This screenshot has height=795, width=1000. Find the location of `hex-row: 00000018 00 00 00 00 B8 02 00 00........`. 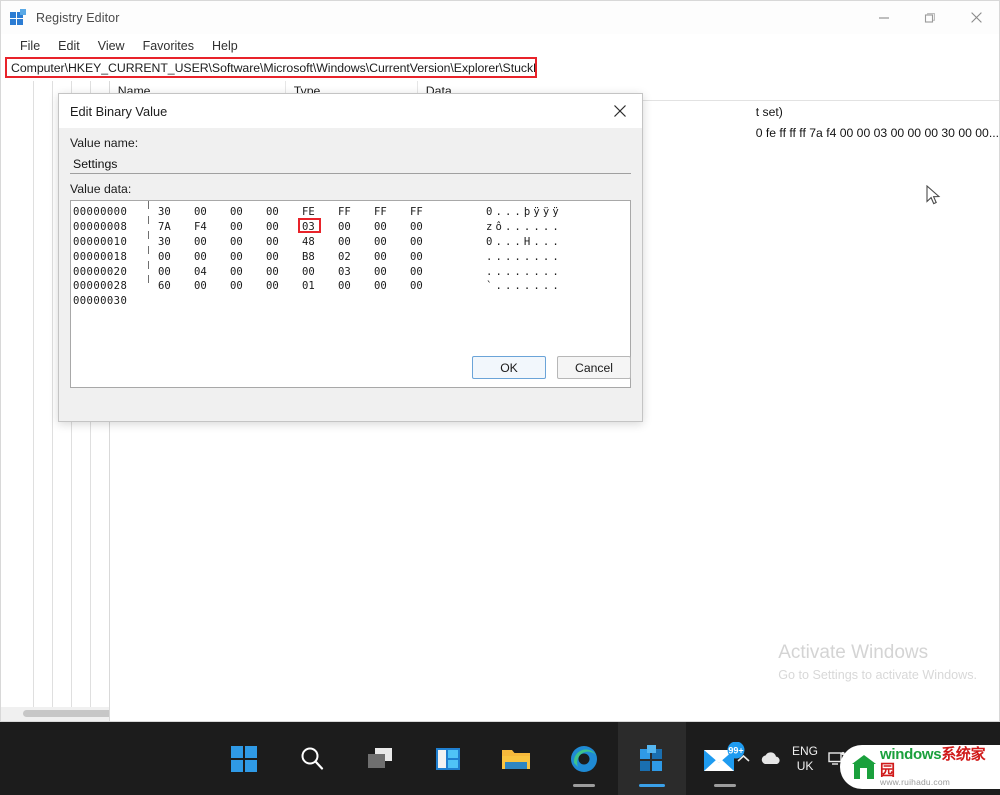

hex-row: 00000018 00 00 00 00 B8 02 00 00........ is located at coordinates (317, 255).